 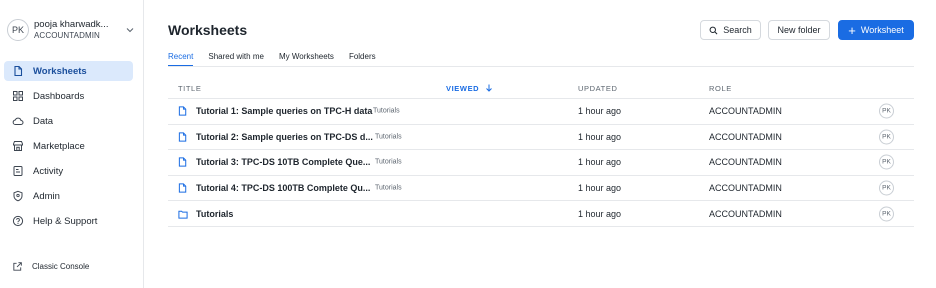 What do you see at coordinates (882, 30) in the screenshot?
I see `new-worksheet-label: Worksheet` at bounding box center [882, 30].